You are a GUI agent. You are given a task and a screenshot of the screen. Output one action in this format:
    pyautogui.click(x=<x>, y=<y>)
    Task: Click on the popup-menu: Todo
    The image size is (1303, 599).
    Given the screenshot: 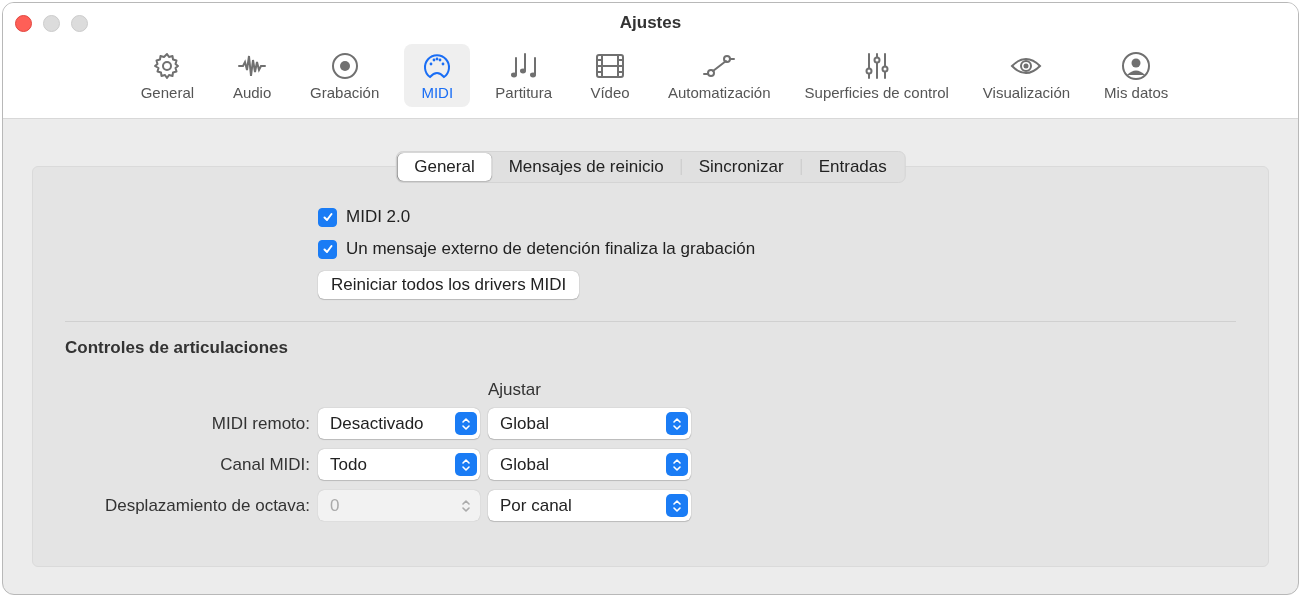 What is the action you would take?
    pyautogui.click(x=399, y=464)
    